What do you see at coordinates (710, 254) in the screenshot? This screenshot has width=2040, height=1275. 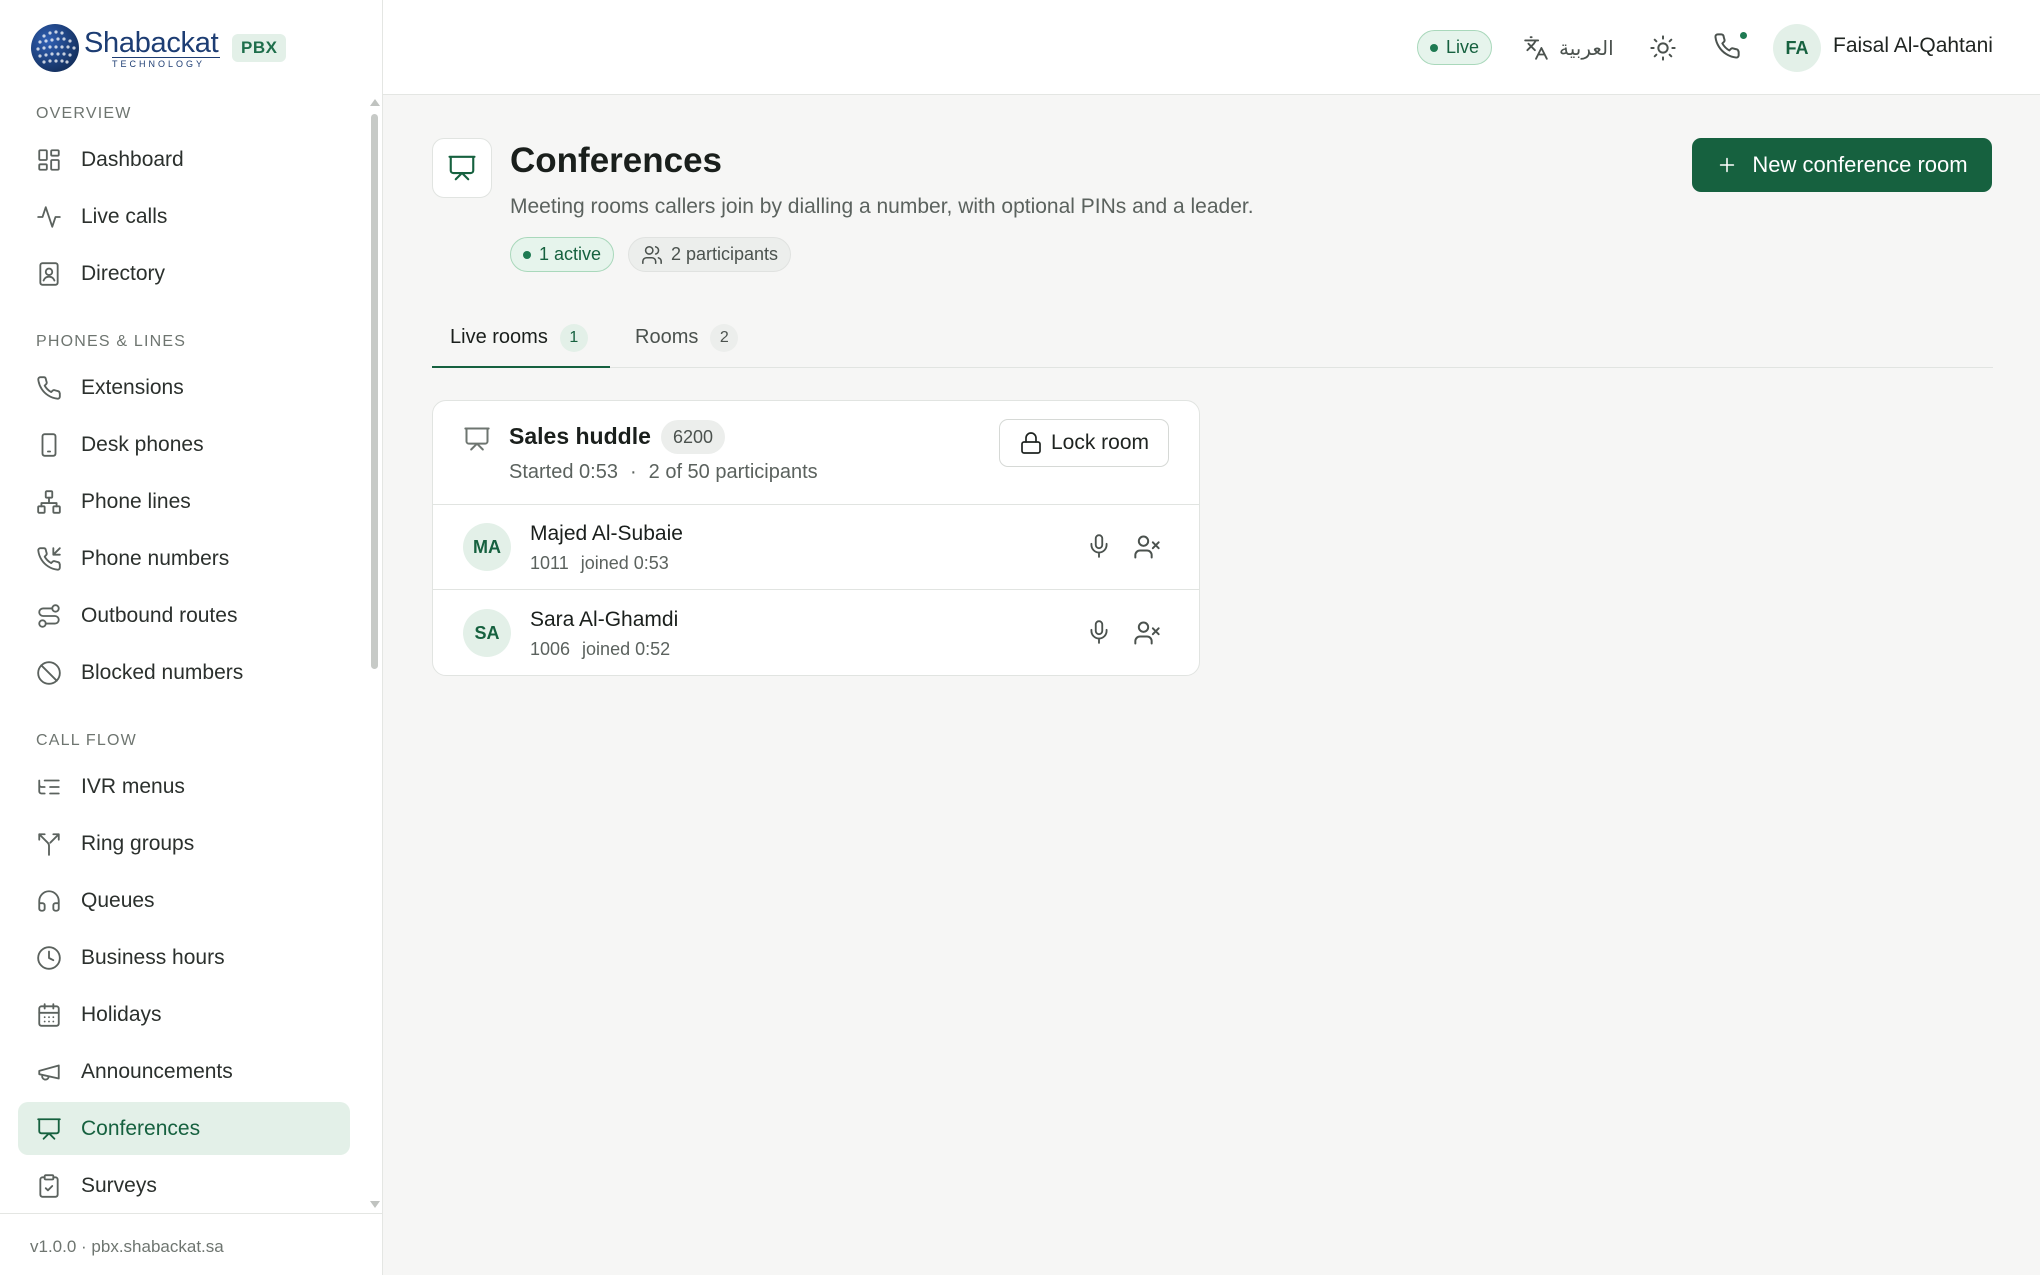 I see `participants-badge: 2 participants` at bounding box center [710, 254].